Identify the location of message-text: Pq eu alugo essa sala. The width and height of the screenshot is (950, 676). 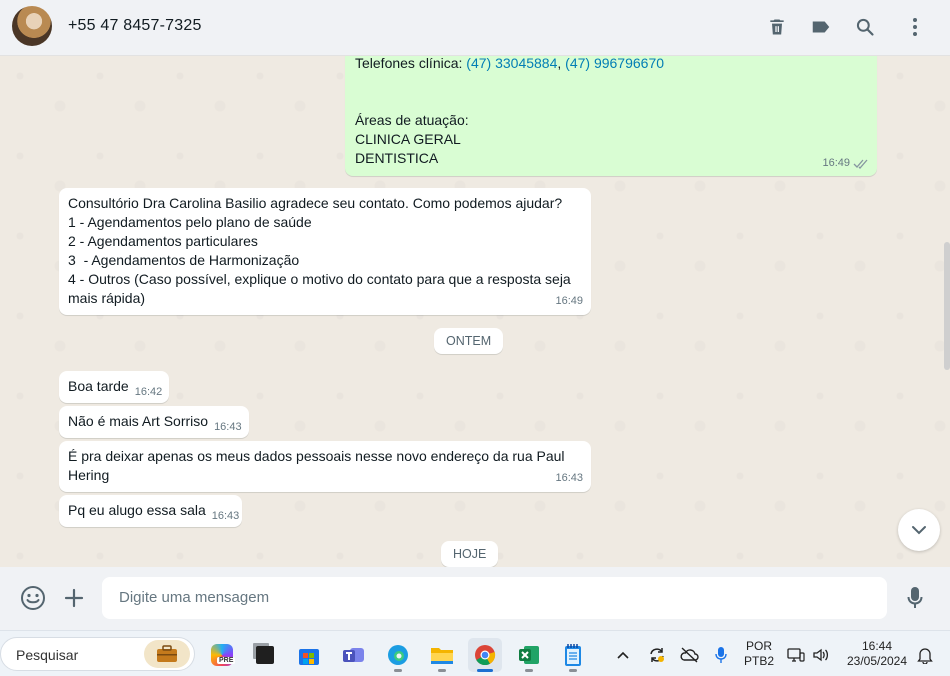
(137, 510).